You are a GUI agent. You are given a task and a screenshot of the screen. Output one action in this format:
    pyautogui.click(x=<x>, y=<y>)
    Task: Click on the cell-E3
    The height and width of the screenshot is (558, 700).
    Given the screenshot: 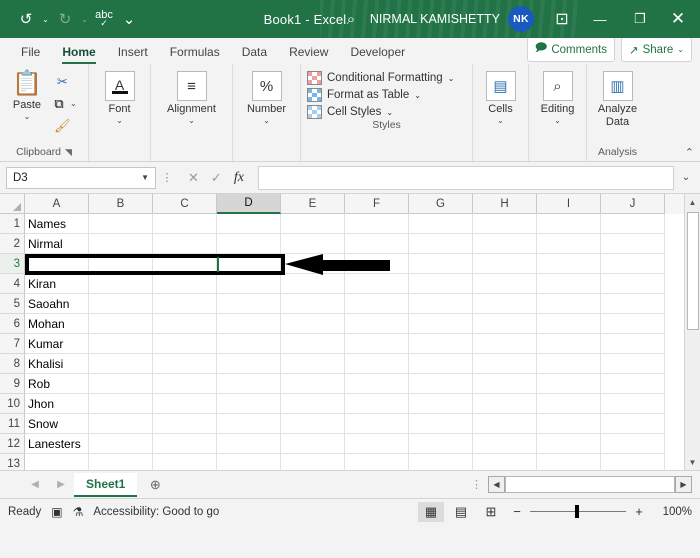 What is the action you would take?
    pyautogui.click(x=313, y=264)
    